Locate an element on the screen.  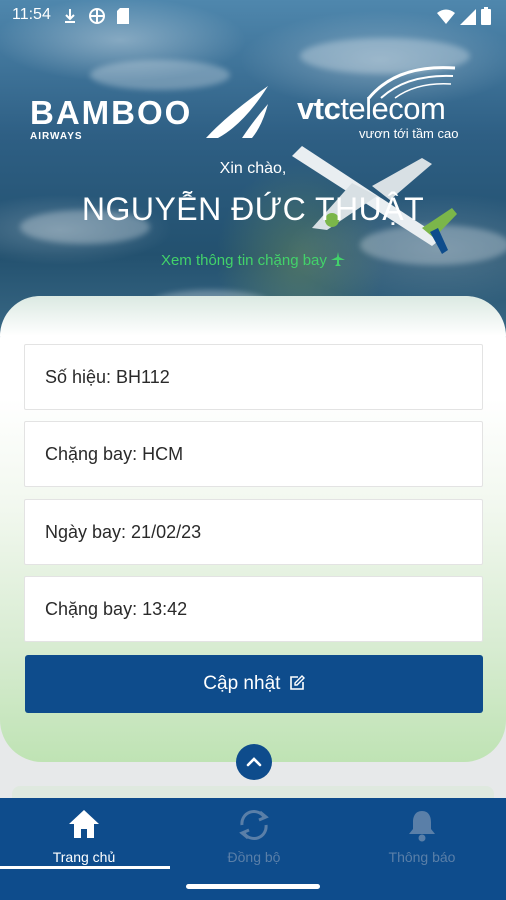
flight-number-field: Số hiệu: BH112 is located at coordinates (253, 377).